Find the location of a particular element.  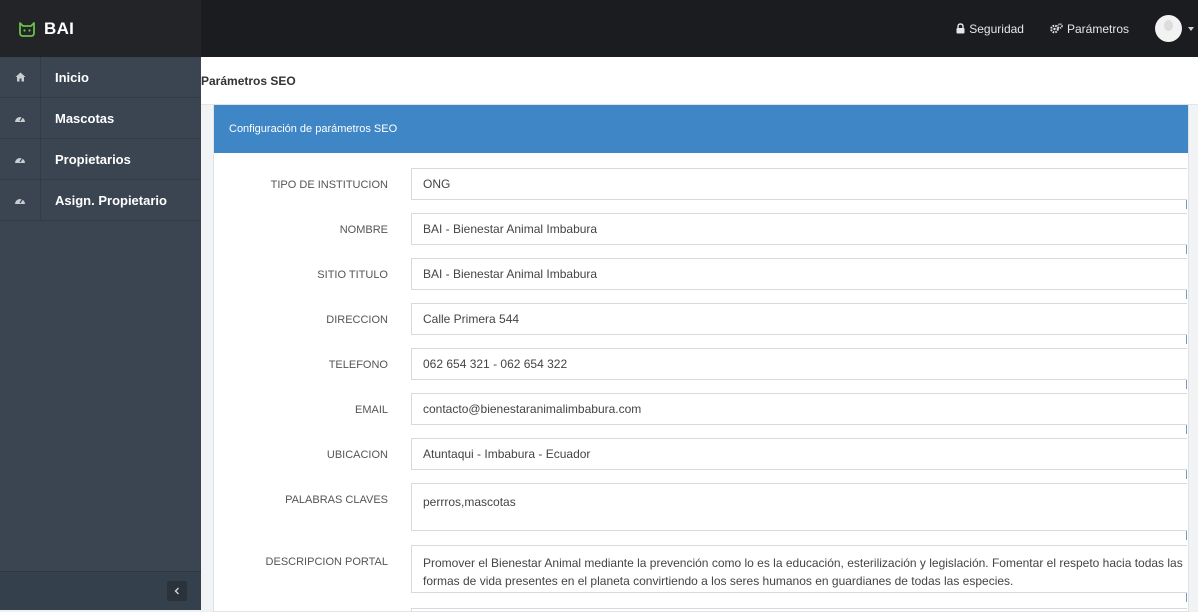

palabras-claves-textarea: perrros,mascotas is located at coordinates (799, 507).